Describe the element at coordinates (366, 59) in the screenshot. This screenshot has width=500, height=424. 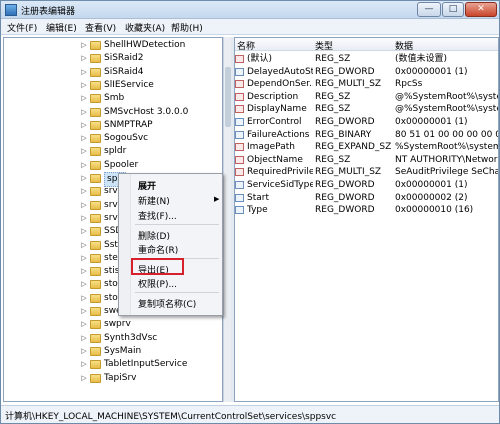
I see `value-row: (默认) REG_SZ (数值未设置)` at that location.